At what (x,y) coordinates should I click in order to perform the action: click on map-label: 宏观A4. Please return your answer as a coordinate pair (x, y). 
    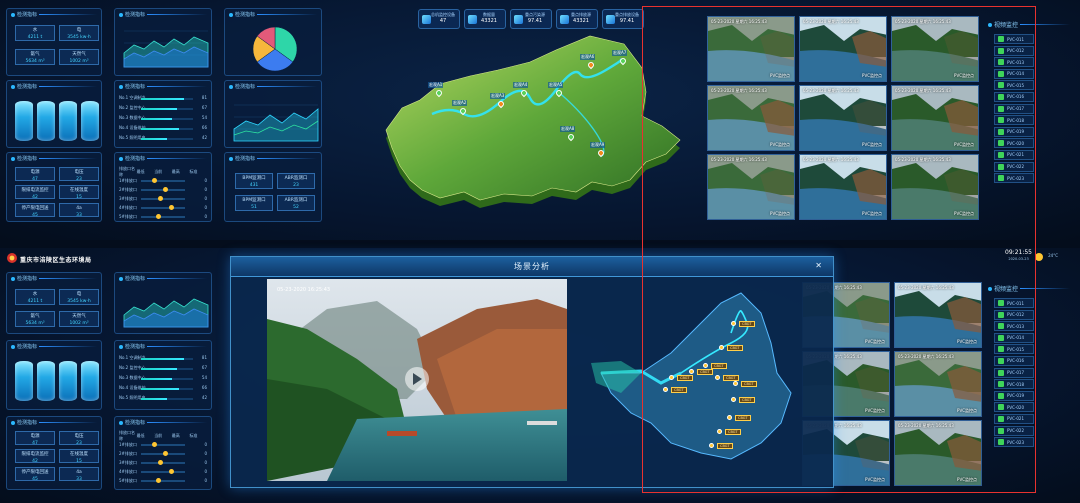
    Looking at the image, I should click on (521, 85).